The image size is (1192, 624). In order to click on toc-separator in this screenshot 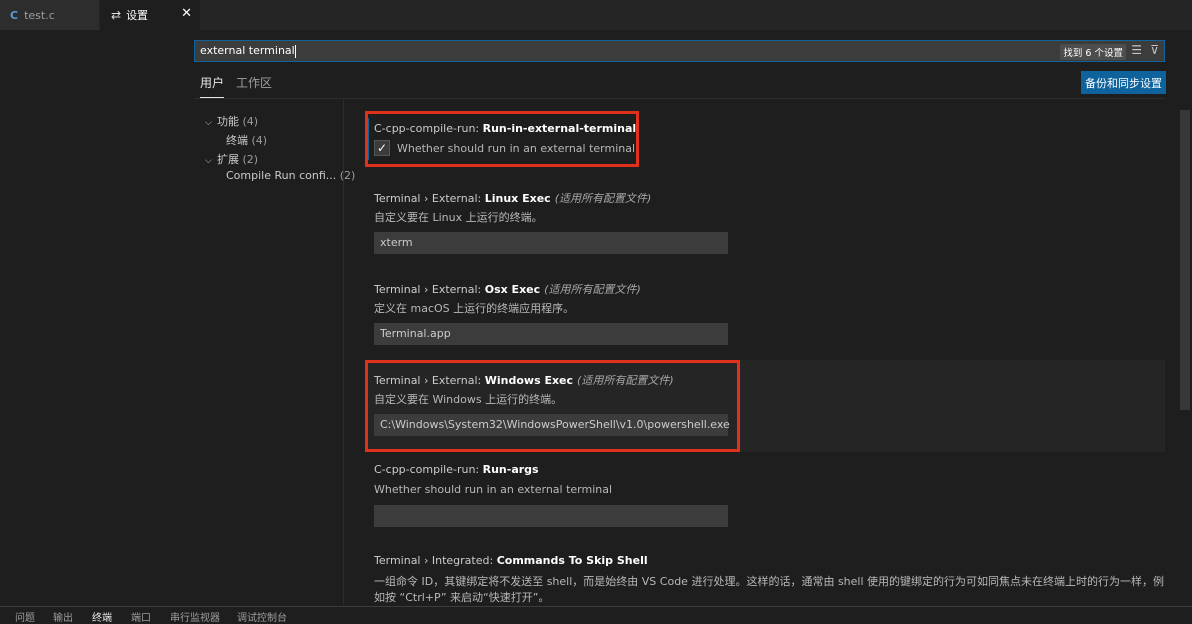, I will do `click(343, 352)`.